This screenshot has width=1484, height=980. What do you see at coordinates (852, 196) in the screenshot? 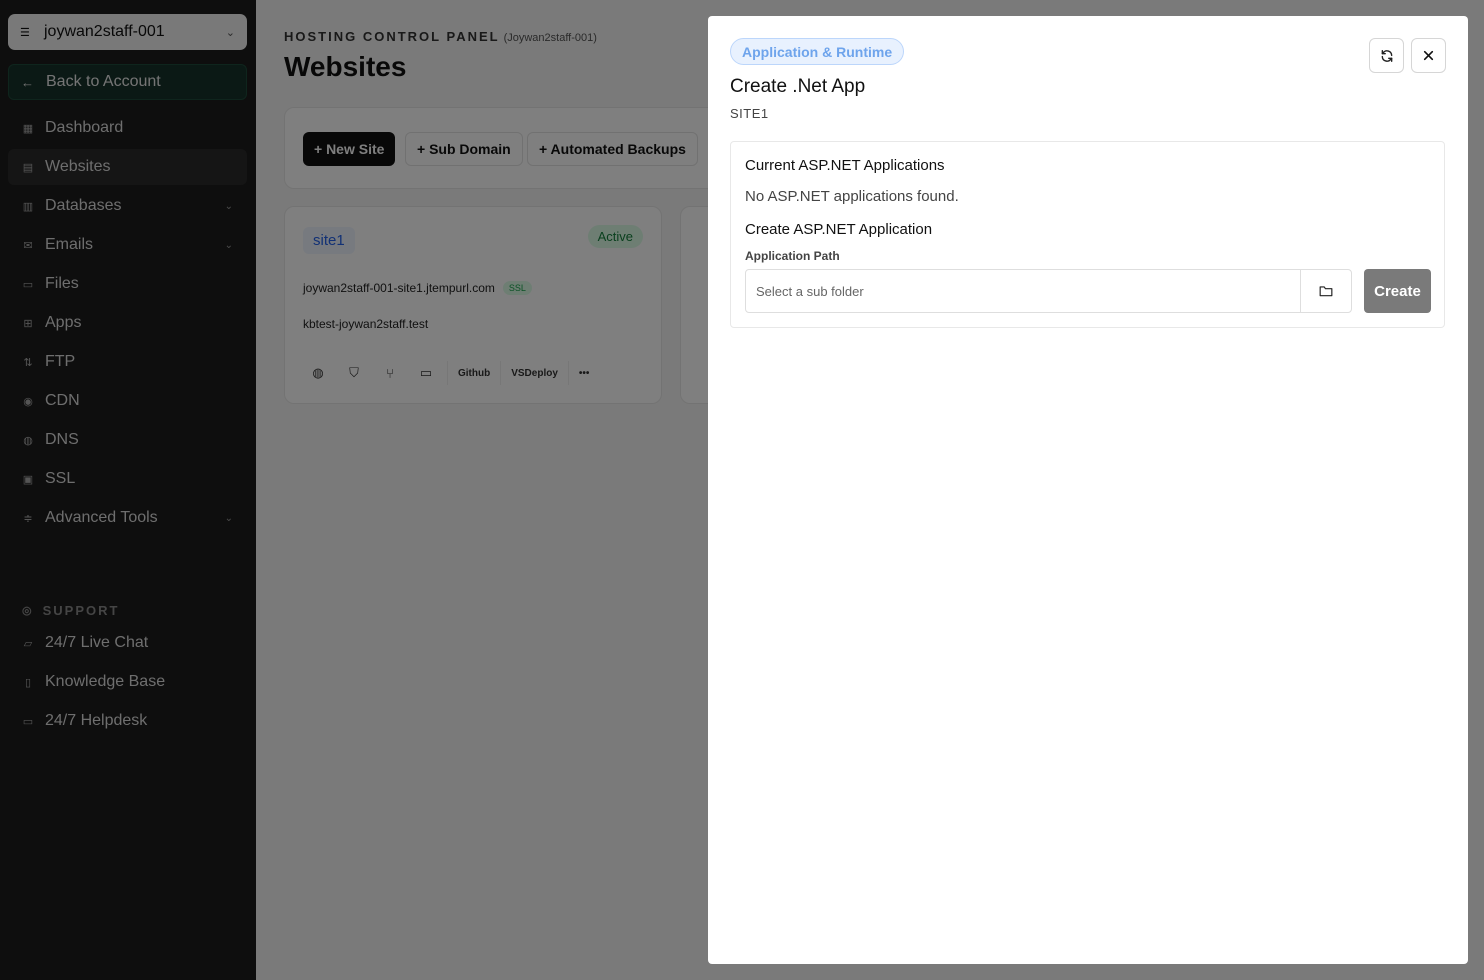
I see `empty-state-text: No ASP.NET applications found.` at bounding box center [852, 196].